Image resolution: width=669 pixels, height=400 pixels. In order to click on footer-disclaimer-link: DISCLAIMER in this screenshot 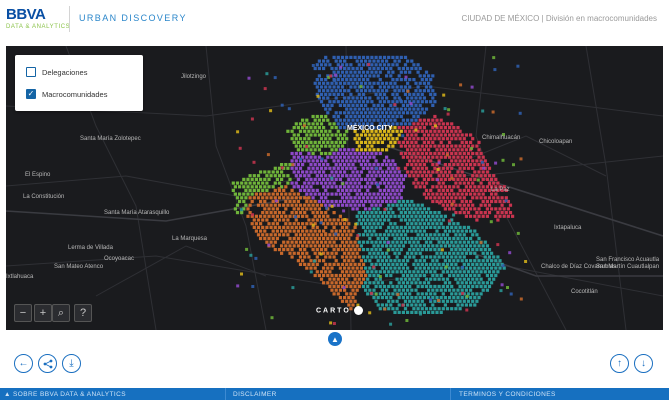, I will do `click(255, 394)`.